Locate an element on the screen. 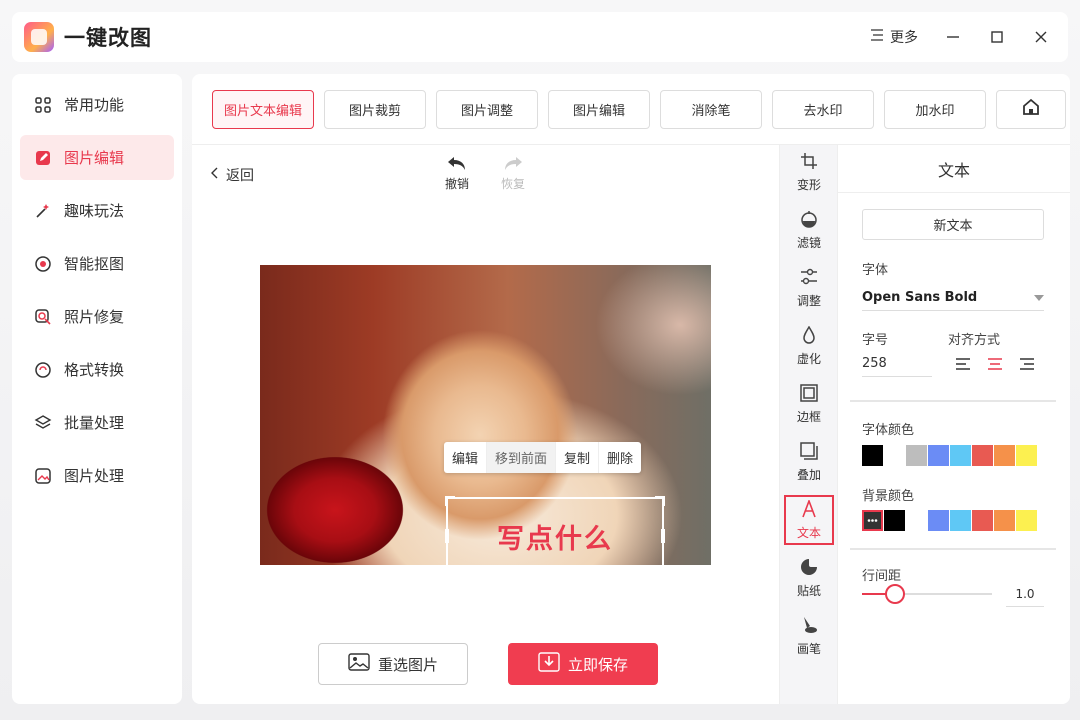 This screenshot has width=1080, height=720. edit-icon is located at coordinates (43, 158).